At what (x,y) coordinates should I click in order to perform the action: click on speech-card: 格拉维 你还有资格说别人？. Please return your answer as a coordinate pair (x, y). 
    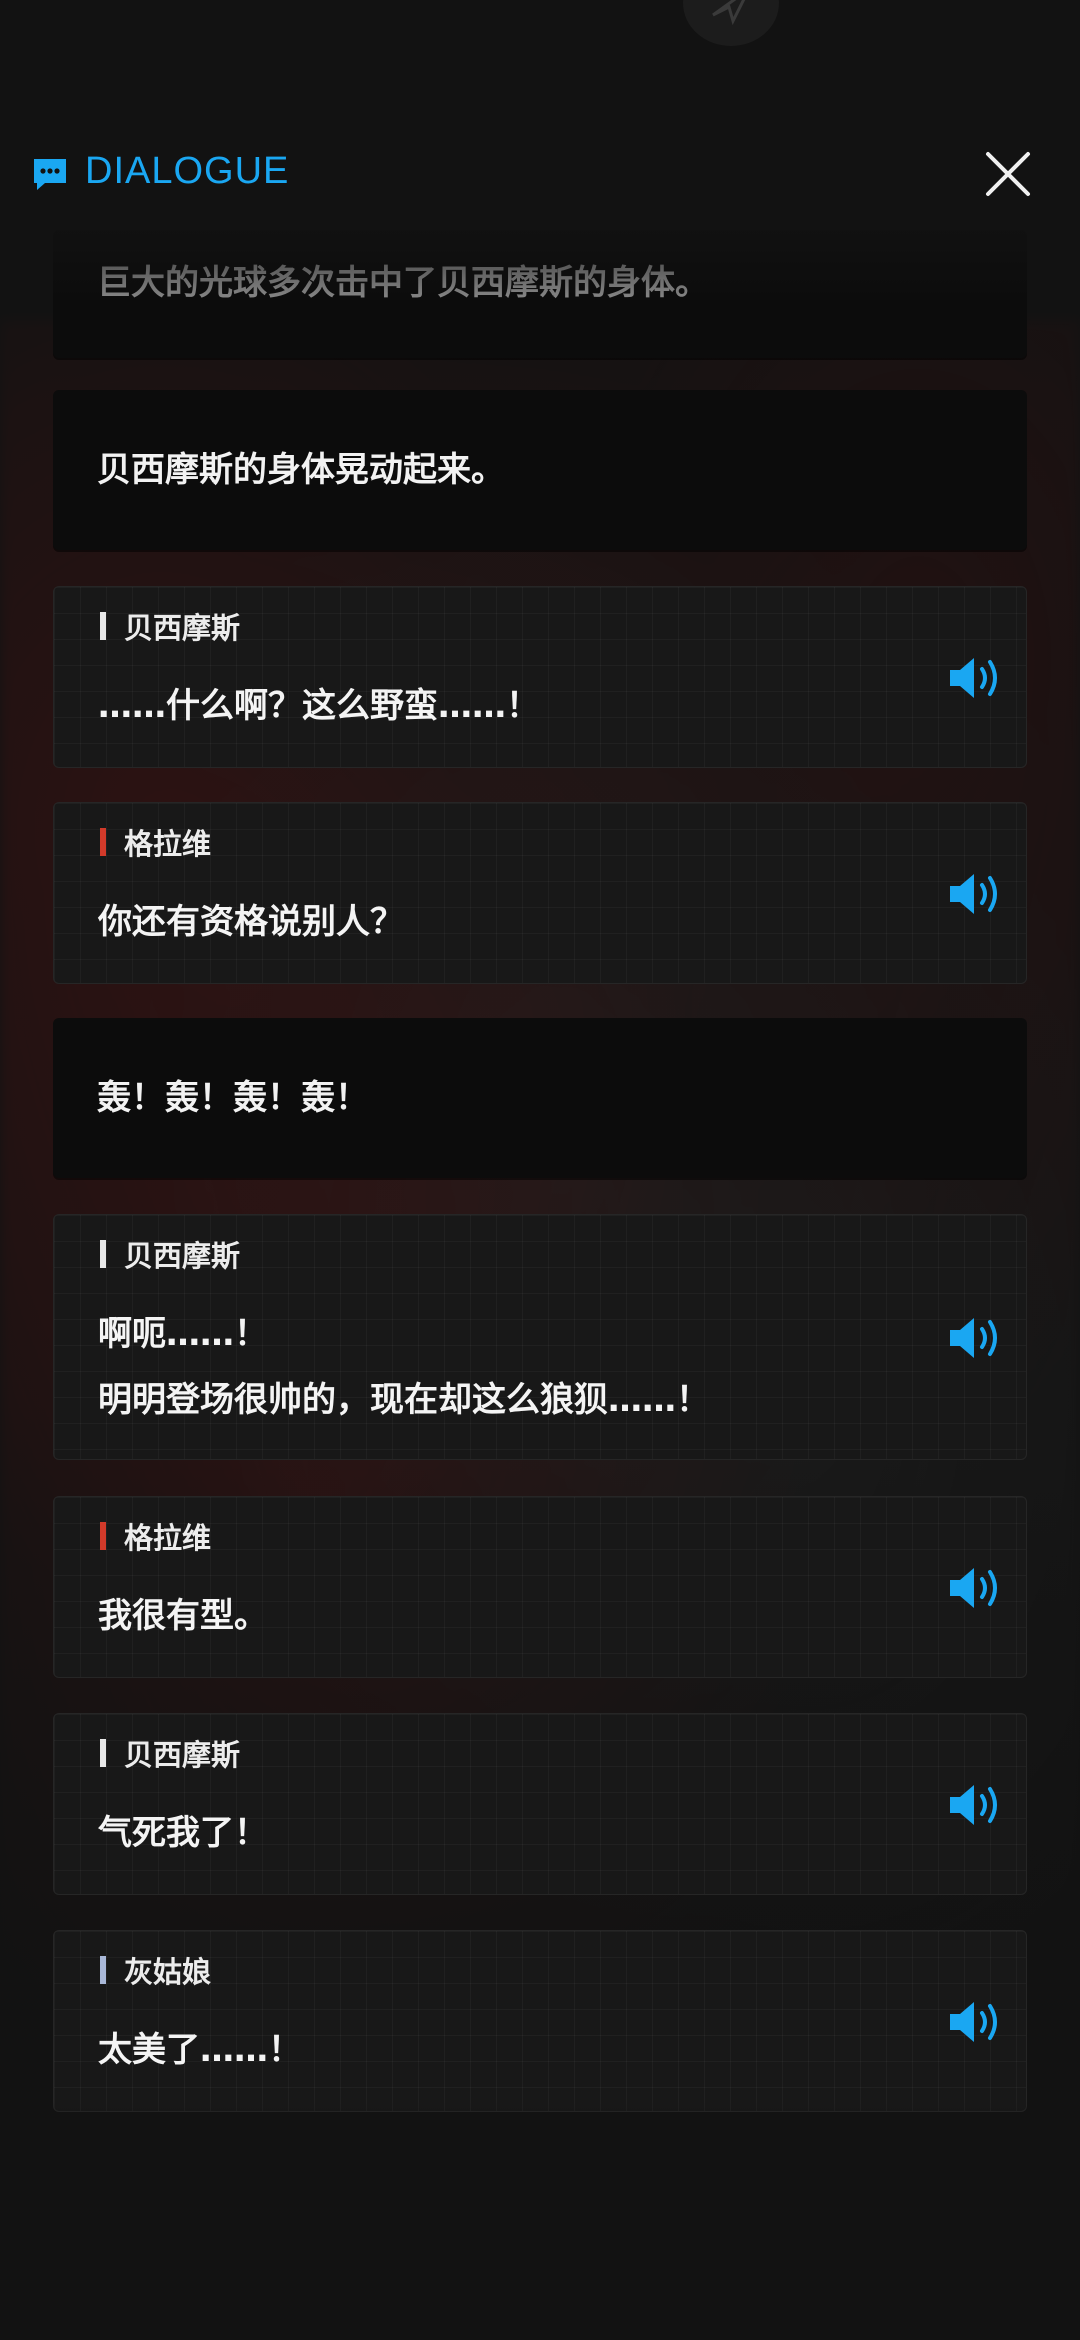
    Looking at the image, I should click on (540, 893).